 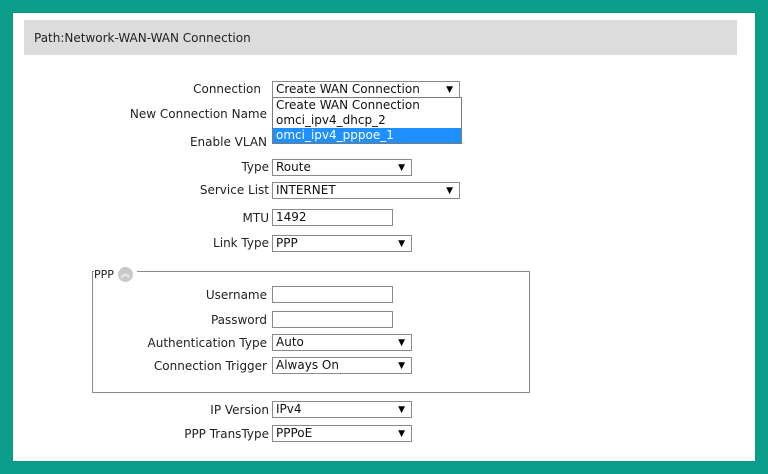 What do you see at coordinates (367, 135) in the screenshot?
I see `connection-option-highlighted: omci_ipv4_pppoe_1` at bounding box center [367, 135].